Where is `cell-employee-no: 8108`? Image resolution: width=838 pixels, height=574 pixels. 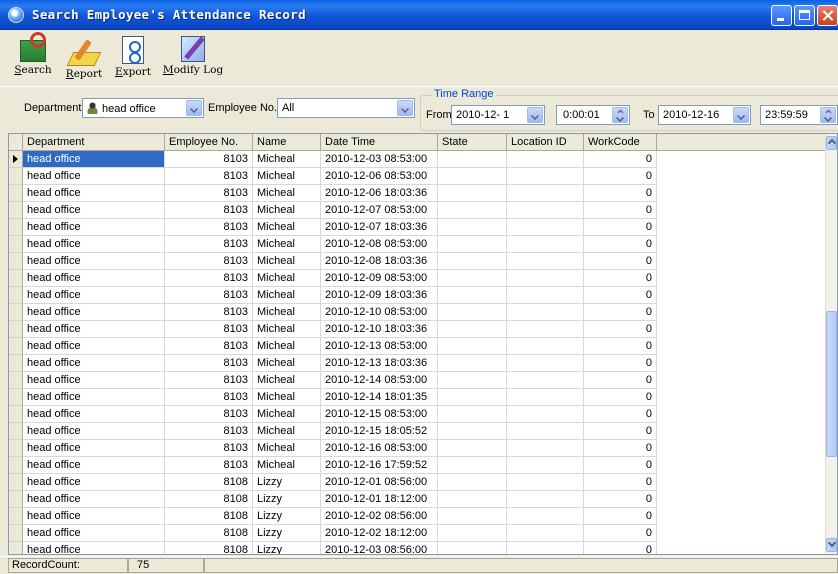
cell-employee-no: 8108 is located at coordinates (209, 482).